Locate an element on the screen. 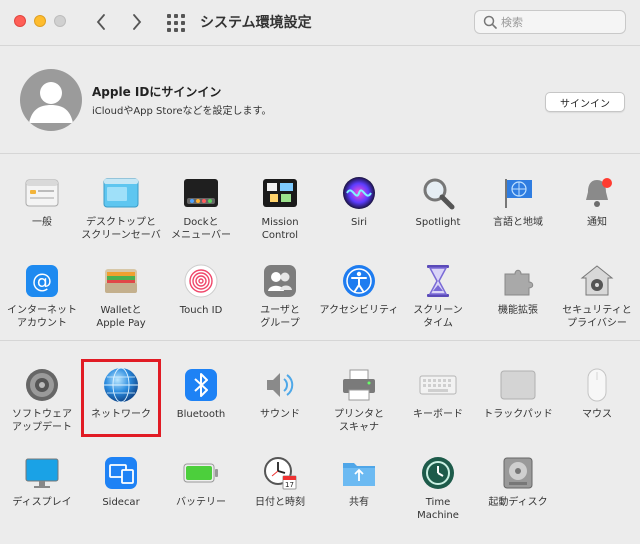 Image resolution: width=640 pixels, height=544 pixels. mission-control-icon is located at coordinates (280, 193).